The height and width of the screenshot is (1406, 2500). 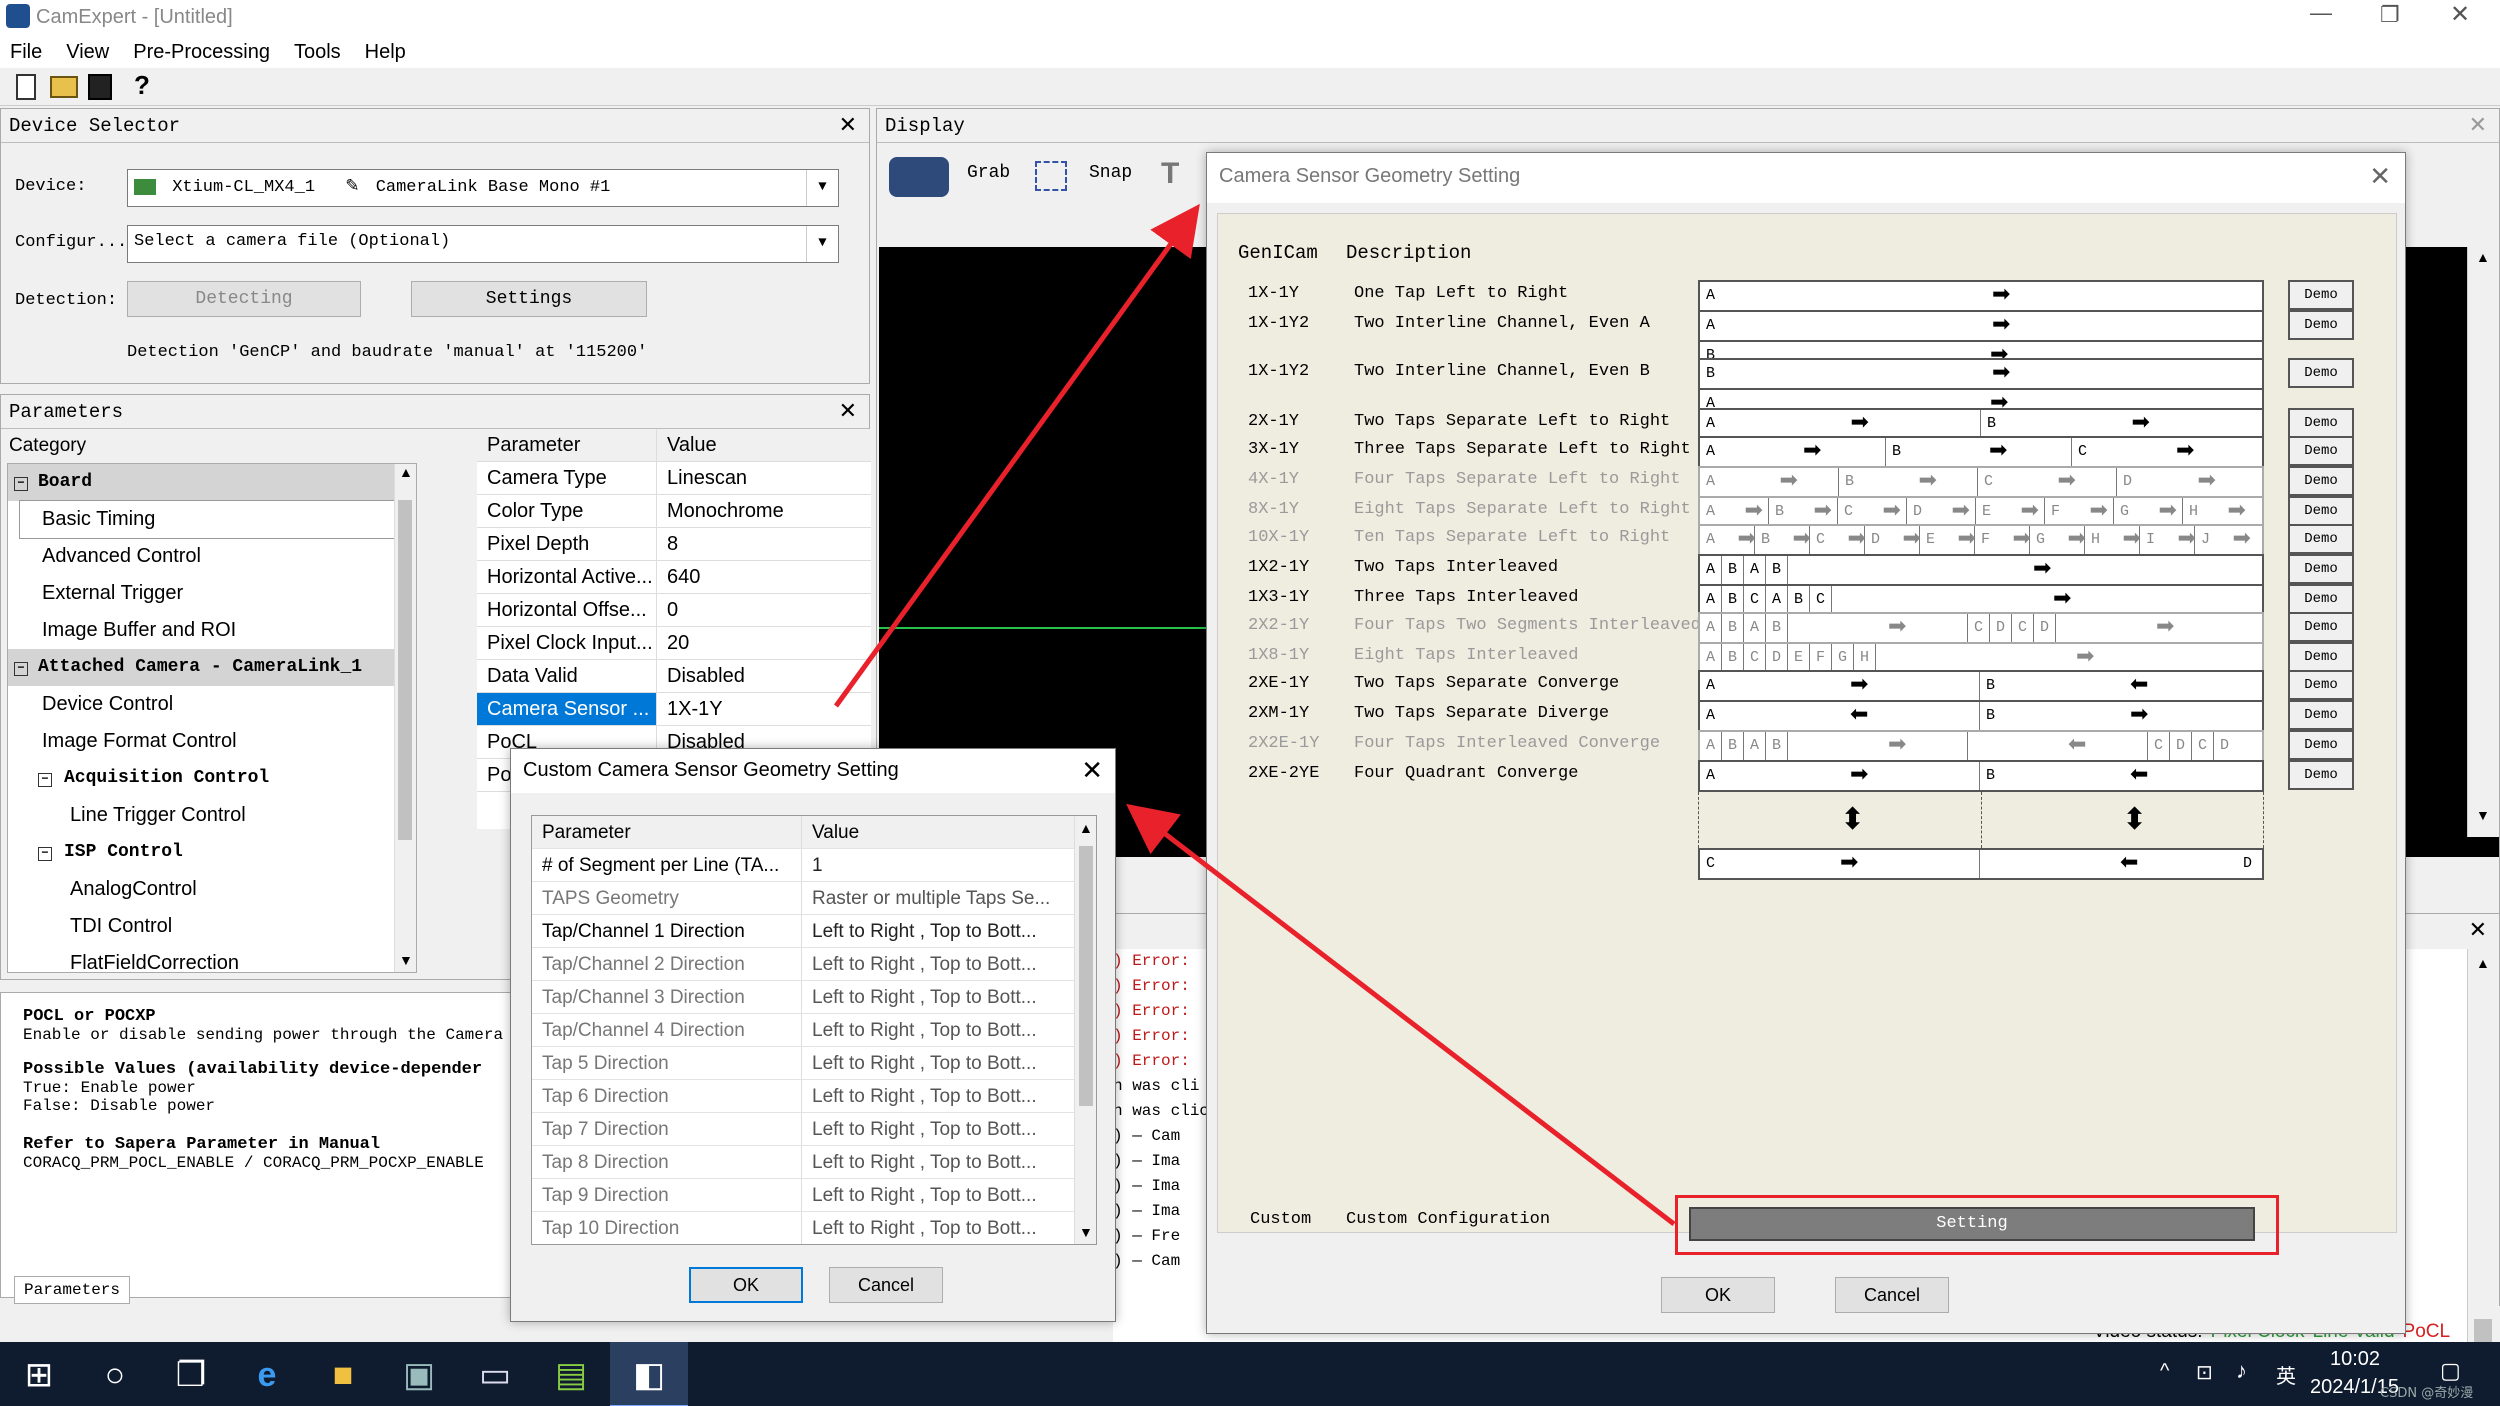 What do you see at coordinates (343, 1374) in the screenshot?
I see `file-explorer-icon: ■` at bounding box center [343, 1374].